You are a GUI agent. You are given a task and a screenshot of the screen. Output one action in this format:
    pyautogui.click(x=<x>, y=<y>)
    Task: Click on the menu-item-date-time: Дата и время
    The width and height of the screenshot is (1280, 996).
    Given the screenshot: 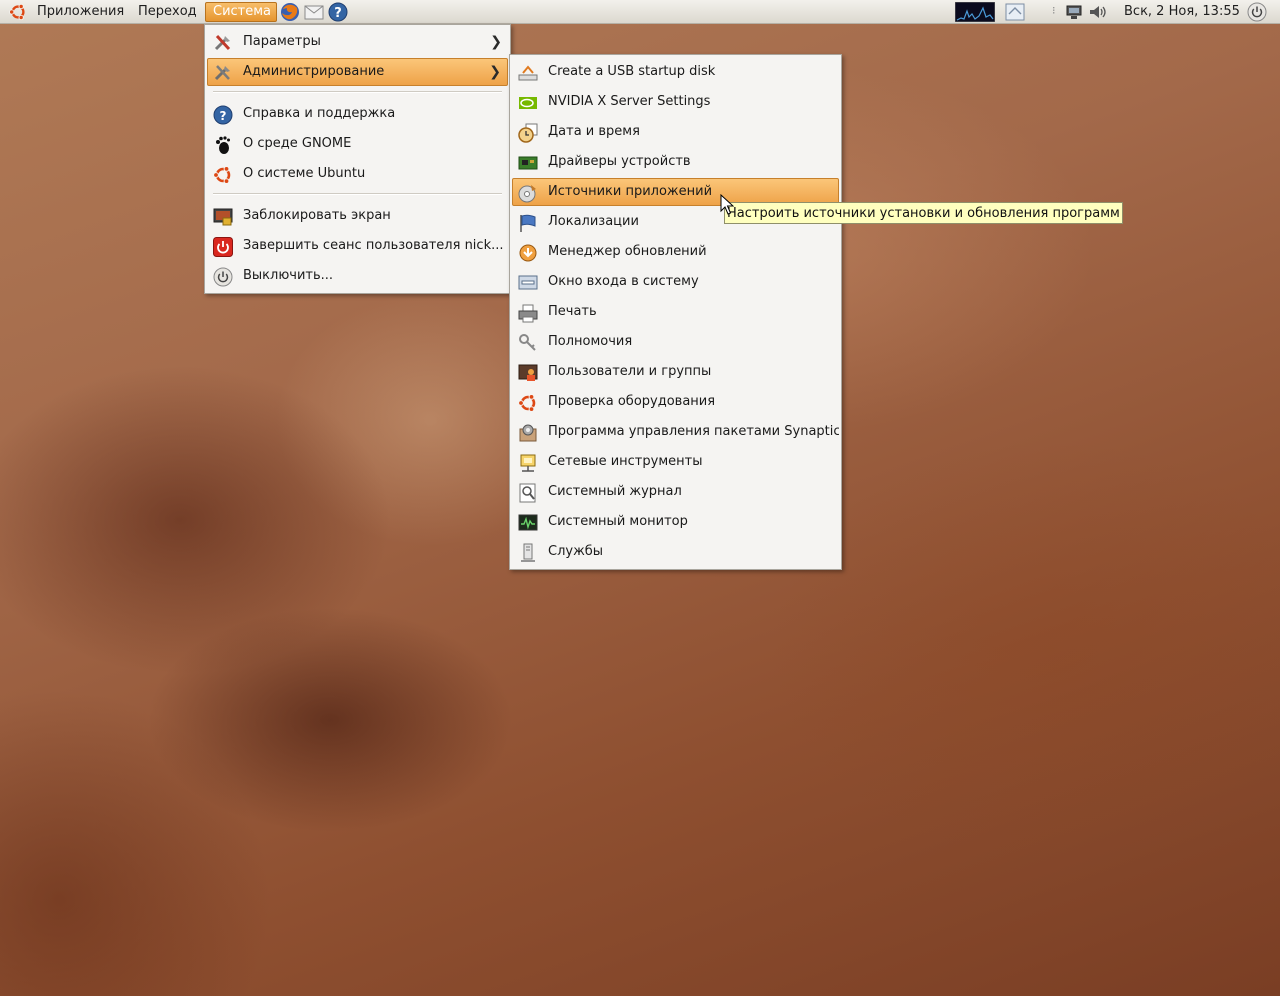 What is the action you would take?
    pyautogui.click(x=675, y=132)
    